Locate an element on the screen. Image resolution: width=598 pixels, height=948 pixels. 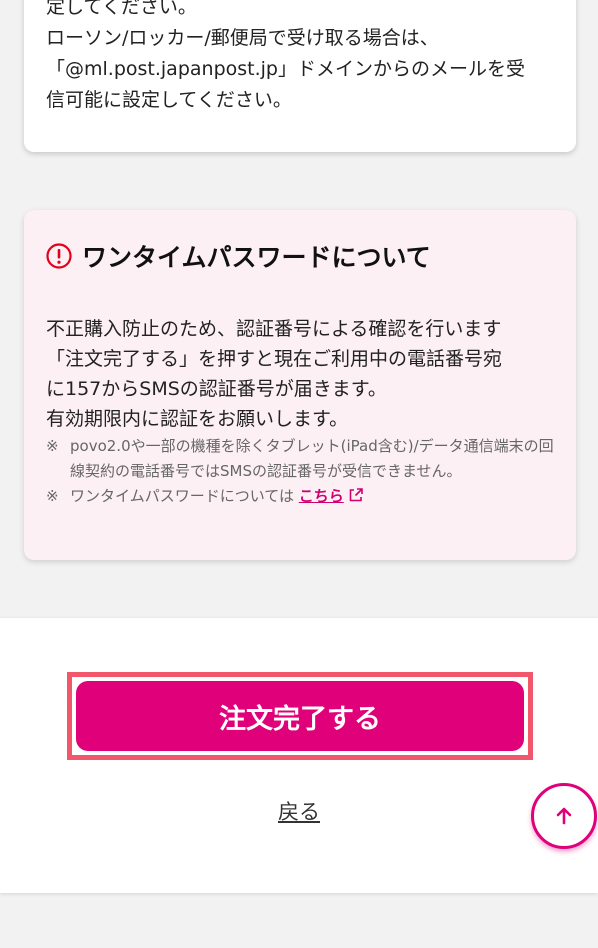
otp-heading: ワンタイムパスワードについて is located at coordinates (238, 256).